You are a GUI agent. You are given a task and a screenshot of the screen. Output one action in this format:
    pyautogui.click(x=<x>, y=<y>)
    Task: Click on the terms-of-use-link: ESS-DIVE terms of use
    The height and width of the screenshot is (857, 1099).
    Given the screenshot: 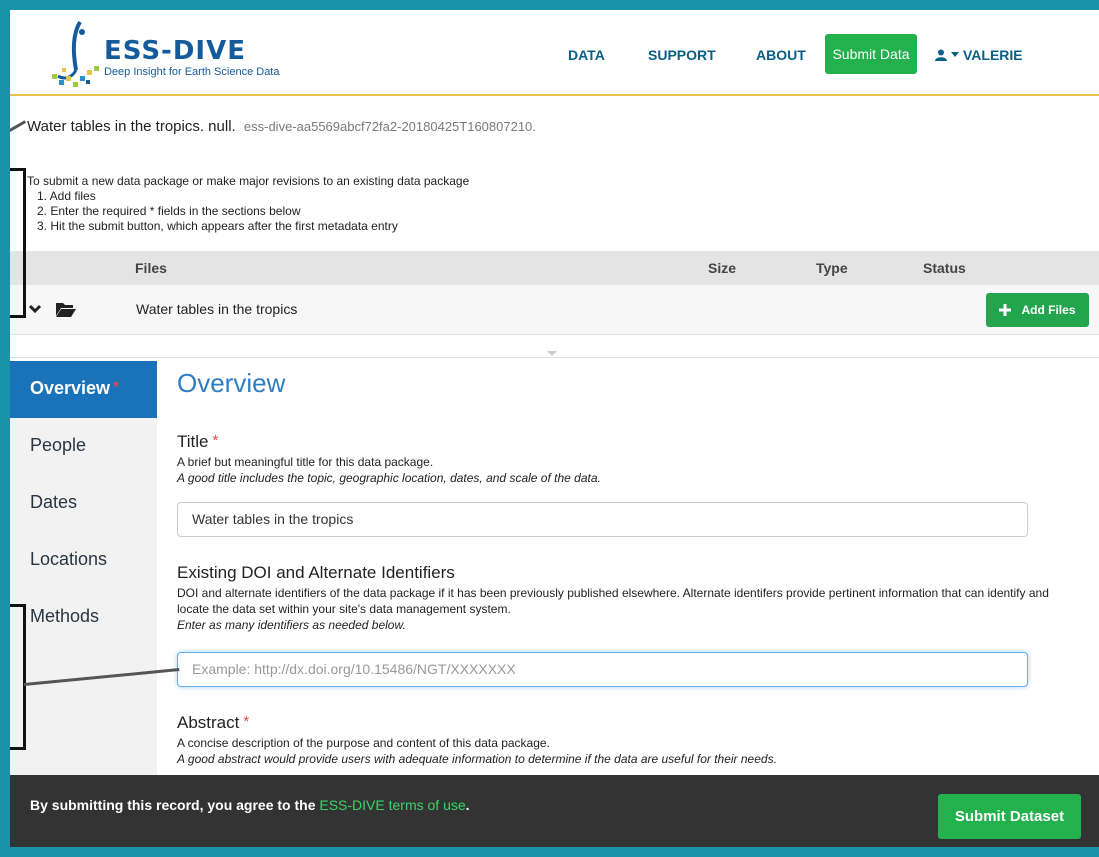 What is the action you would take?
    pyautogui.click(x=392, y=805)
    